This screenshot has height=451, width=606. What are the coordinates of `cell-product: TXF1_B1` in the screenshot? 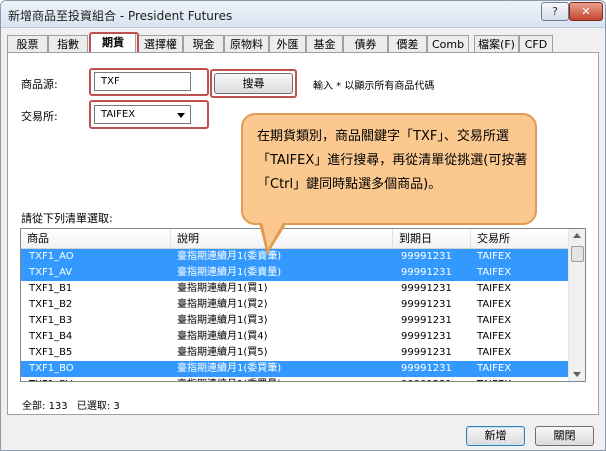 It's located at (51, 288).